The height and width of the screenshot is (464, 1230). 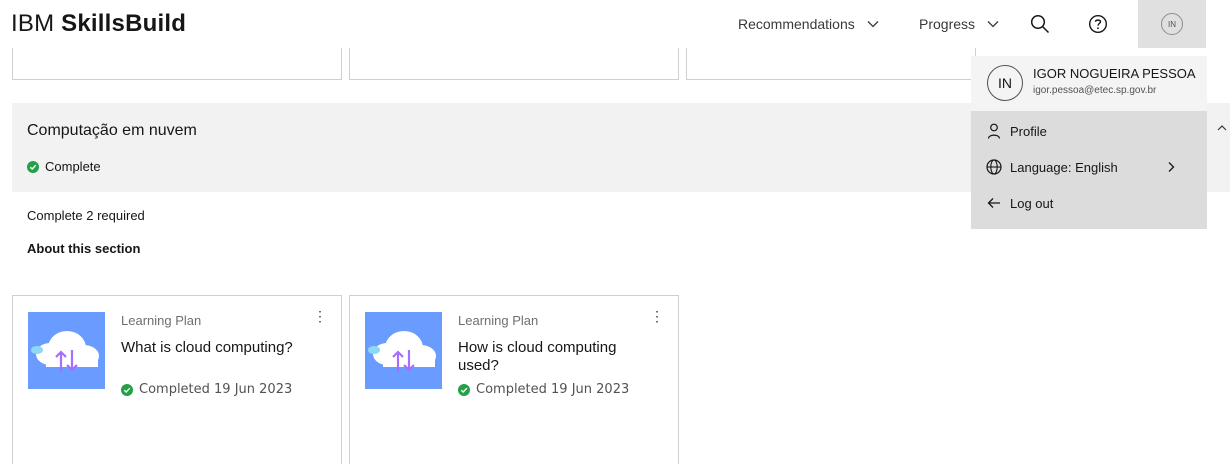 I want to click on section-status: Complete, so click(x=64, y=166).